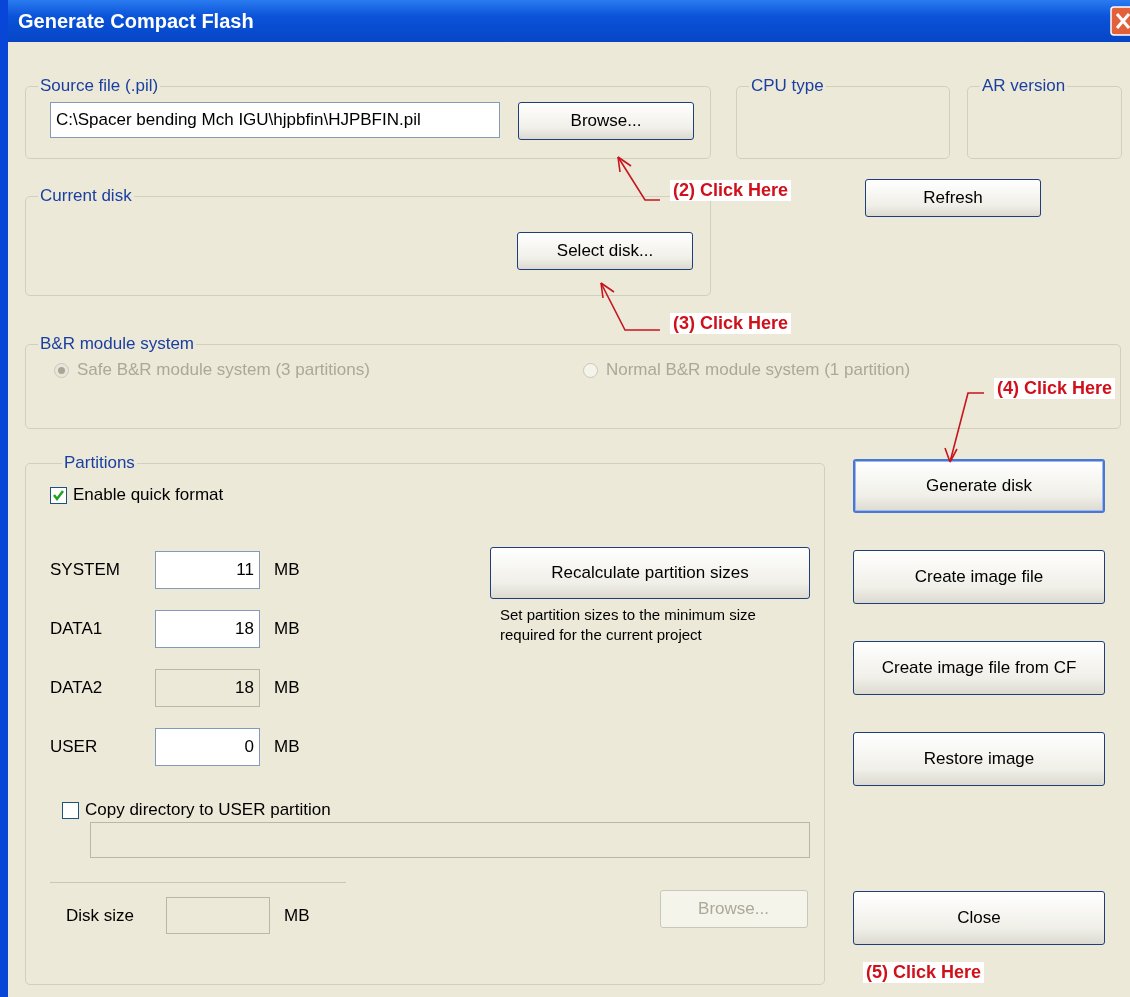 Image resolution: width=1130 pixels, height=997 pixels. Describe the element at coordinates (136, 21) in the screenshot. I see `window-title: Generate Compact Flash` at that location.